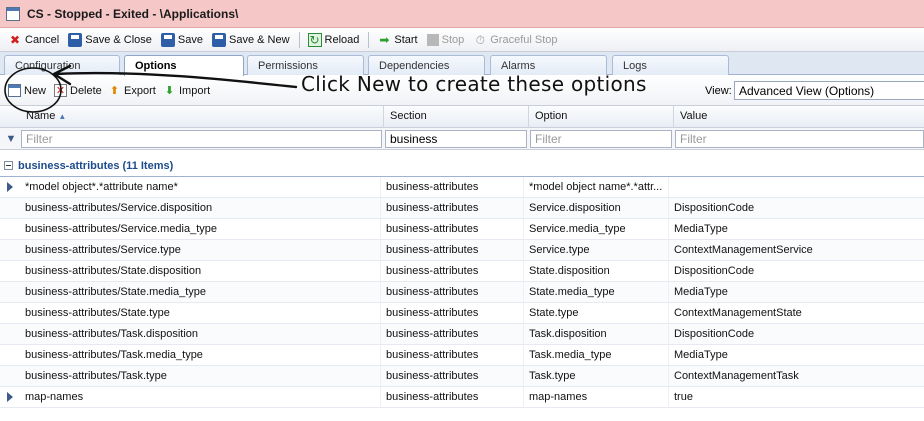 Image resolution: width=924 pixels, height=421 pixels. I want to click on cell-name: business-attributes/State.media_type, so click(200, 292).